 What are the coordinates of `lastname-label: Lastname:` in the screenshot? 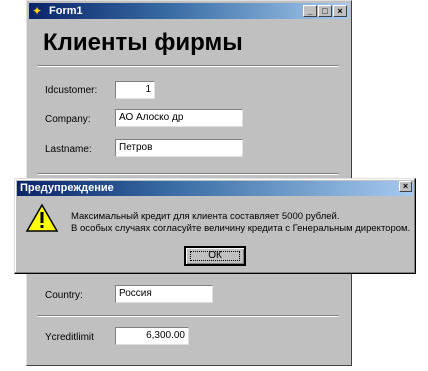 It's located at (68, 149).